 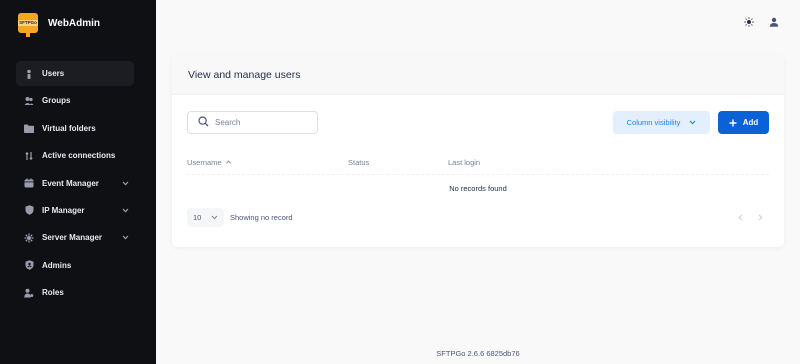 I want to click on card-header: View and manage users, so click(x=478, y=75).